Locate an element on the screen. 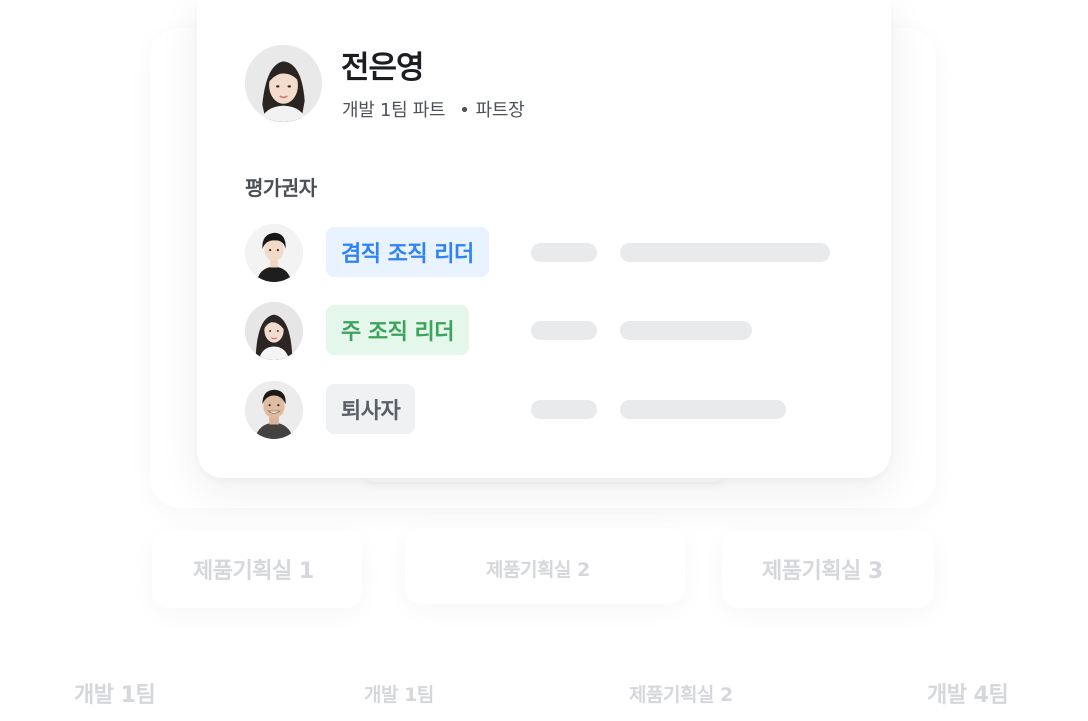 The height and width of the screenshot is (721, 1088). profile-subline: 개발 1팀 파트 • 파트장 is located at coordinates (433, 109).